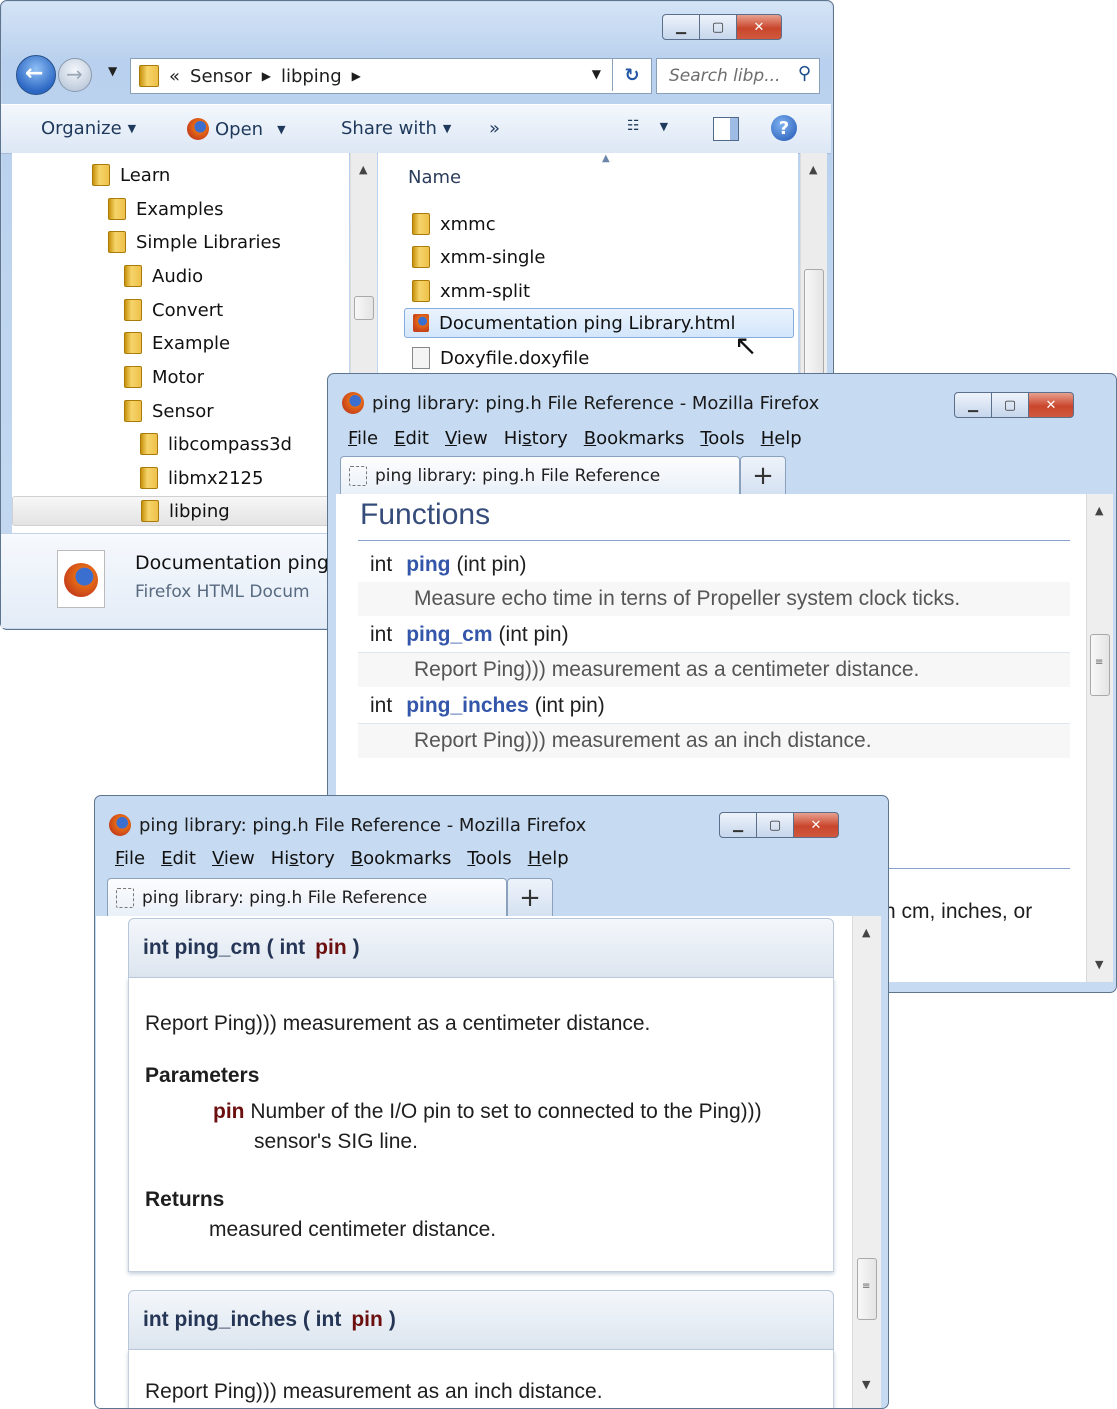 This screenshot has height=1409, width=1117. I want to click on more-commands-button: », so click(494, 128).